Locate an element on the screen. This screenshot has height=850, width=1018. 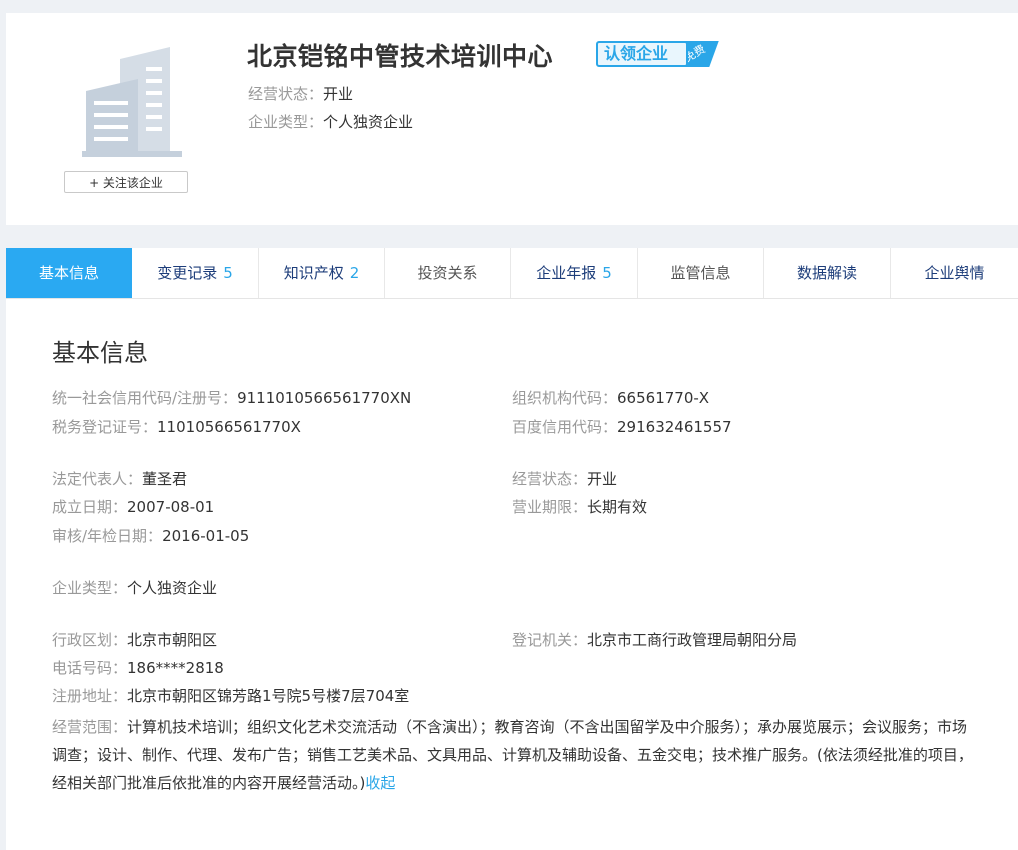
tab-annual-report: 企业年报 5 is located at coordinates (574, 273).